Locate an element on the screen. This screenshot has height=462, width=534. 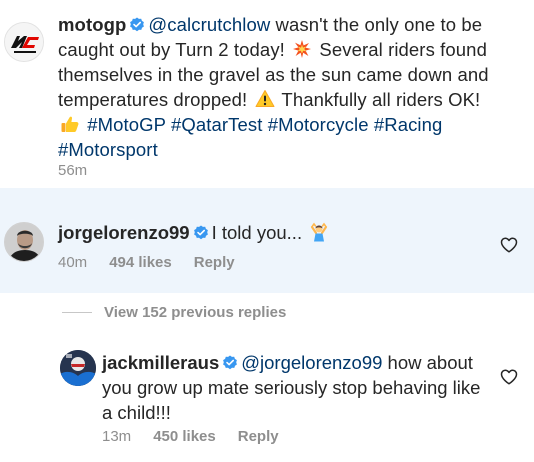
comment-reply-button: Reply is located at coordinates (214, 262).